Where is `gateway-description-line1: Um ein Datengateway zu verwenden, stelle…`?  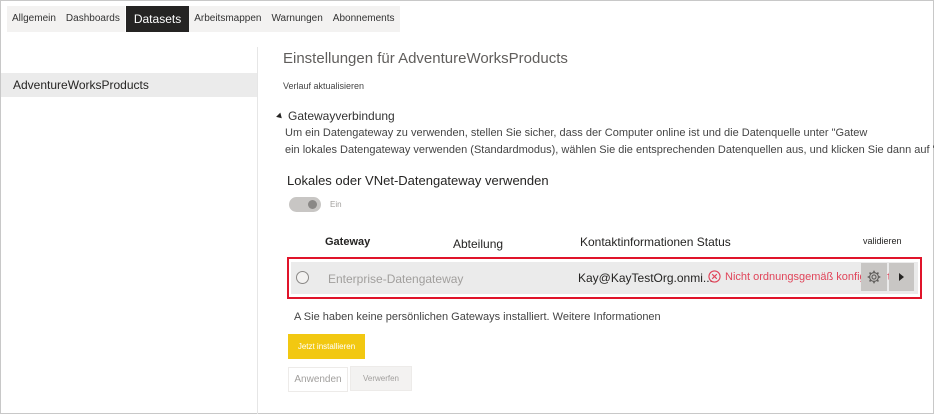
gateway-description-line1: Um ein Datengateway zu verwenden, stelle… is located at coordinates (576, 133).